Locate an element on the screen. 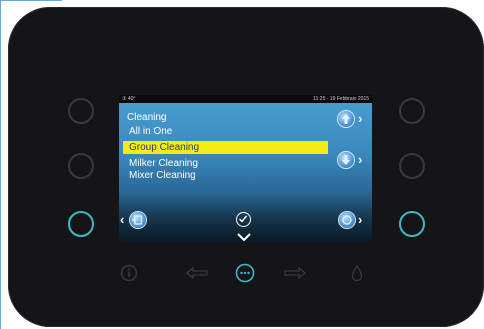 This screenshot has height=329, width=484. status-datetime: 11:25 · 19 Febbraio 2015 is located at coordinates (341, 99).